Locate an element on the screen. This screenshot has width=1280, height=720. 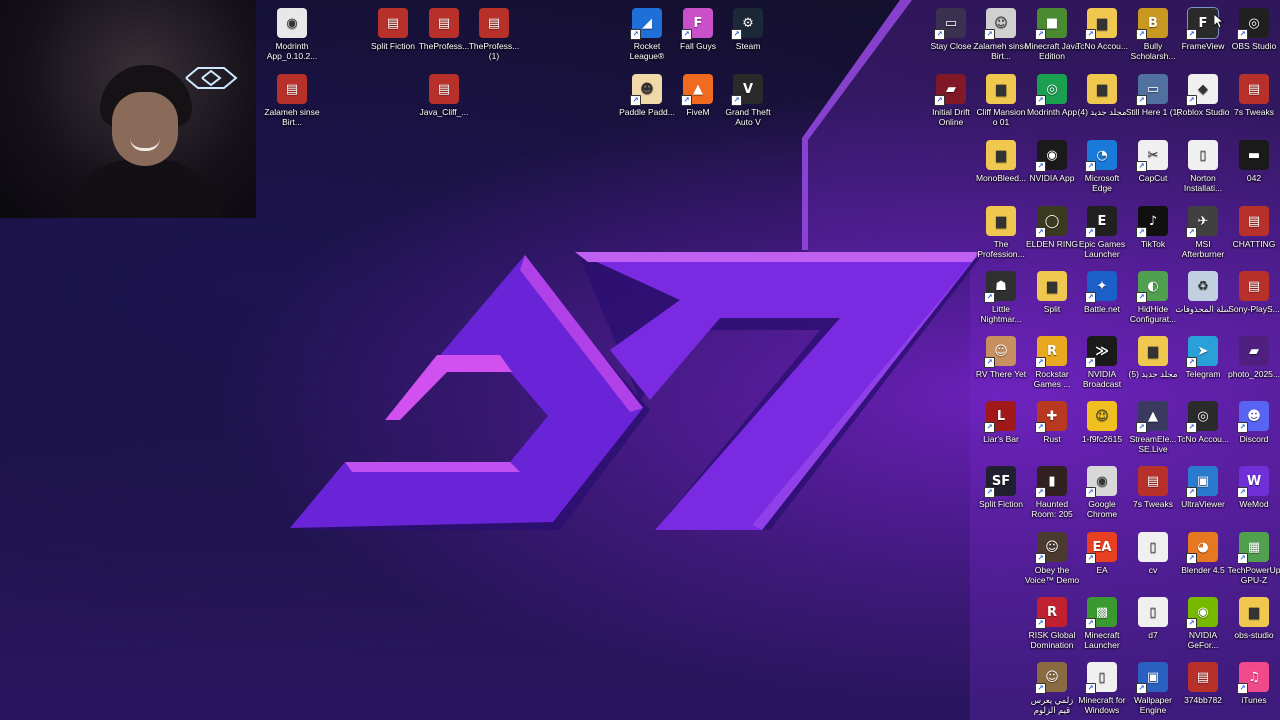
desktop-icon-minecraft-windows: ▯ ↗ Minecraft for Windows is located at coordinates (1102, 689).